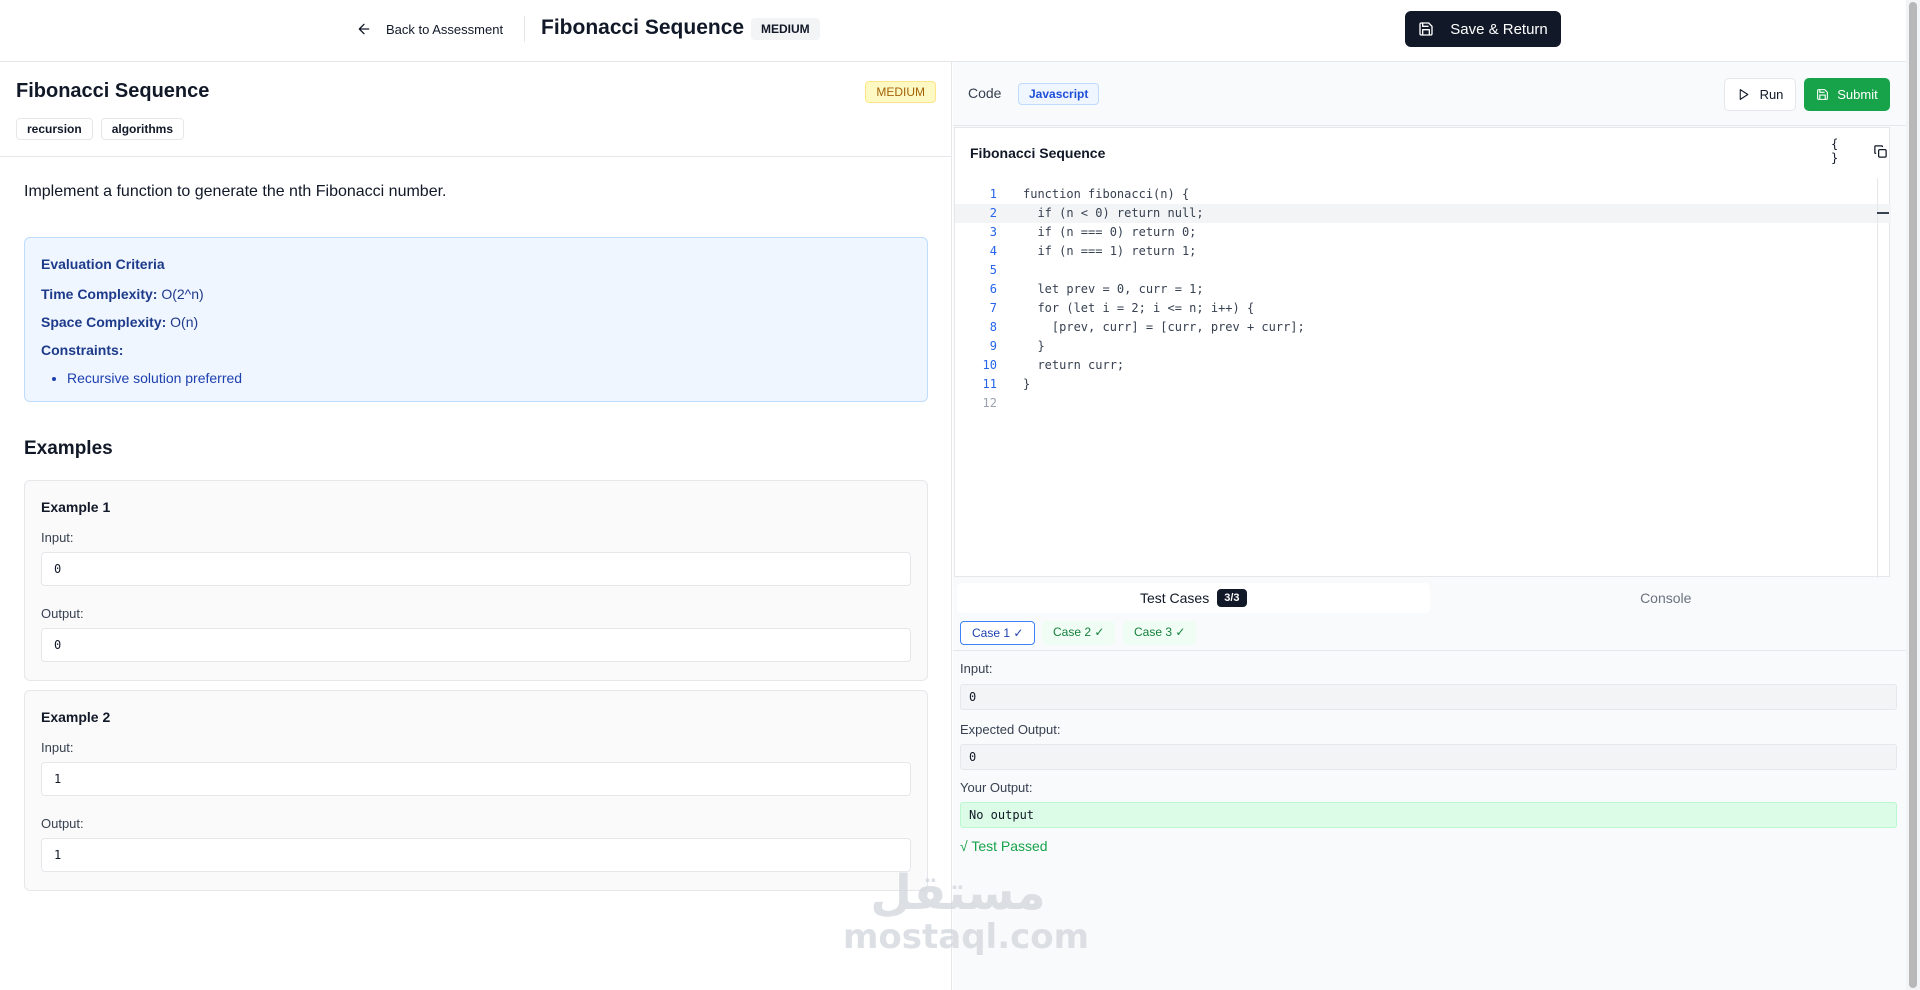 The height and width of the screenshot is (990, 1920). Describe the element at coordinates (1113, 213) in the screenshot. I see `line-source: if (n < 0) return null;` at that location.